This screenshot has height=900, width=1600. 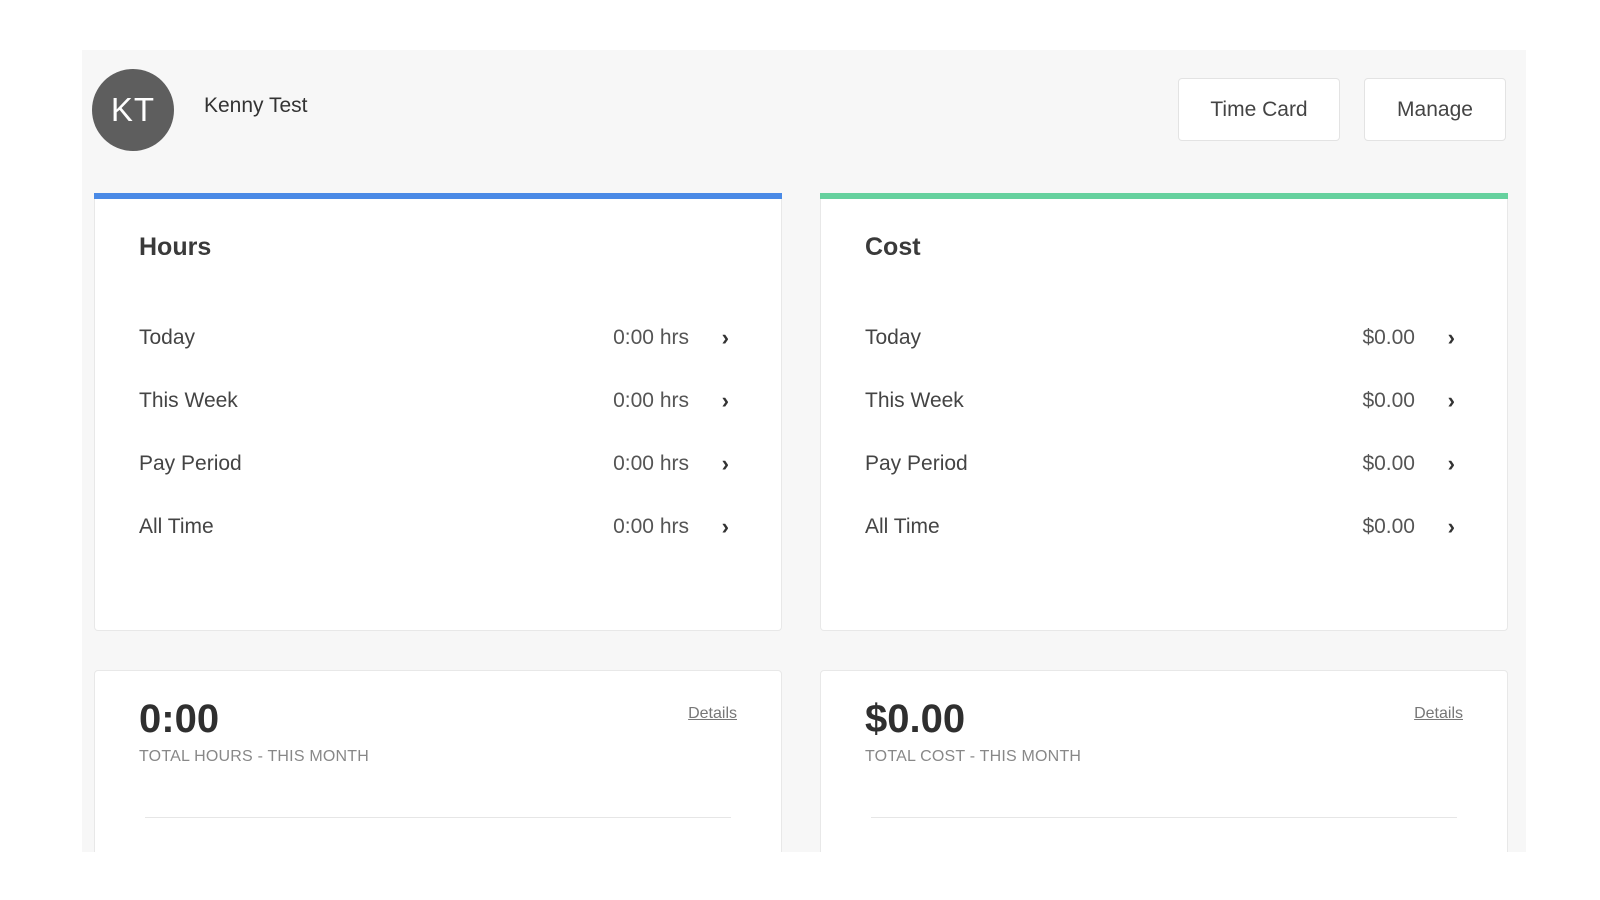 I want to click on user-name: Kenny Test, so click(x=256, y=105).